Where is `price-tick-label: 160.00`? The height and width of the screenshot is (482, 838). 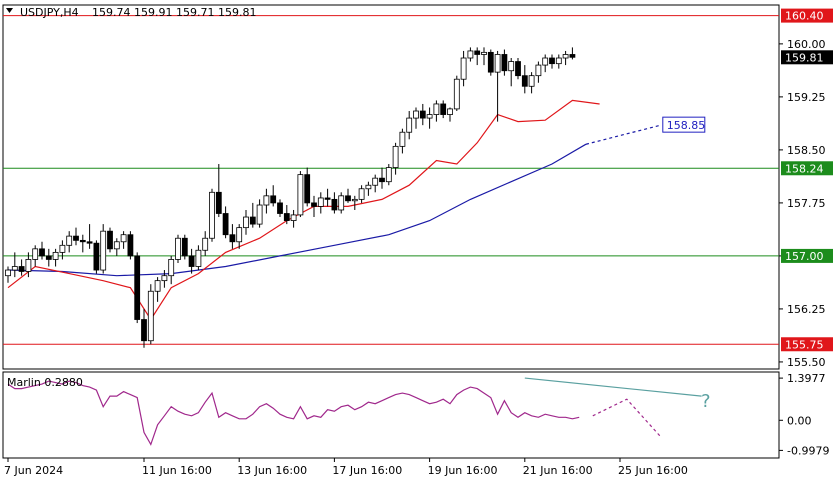 price-tick-label: 160.00 is located at coordinates (806, 44).